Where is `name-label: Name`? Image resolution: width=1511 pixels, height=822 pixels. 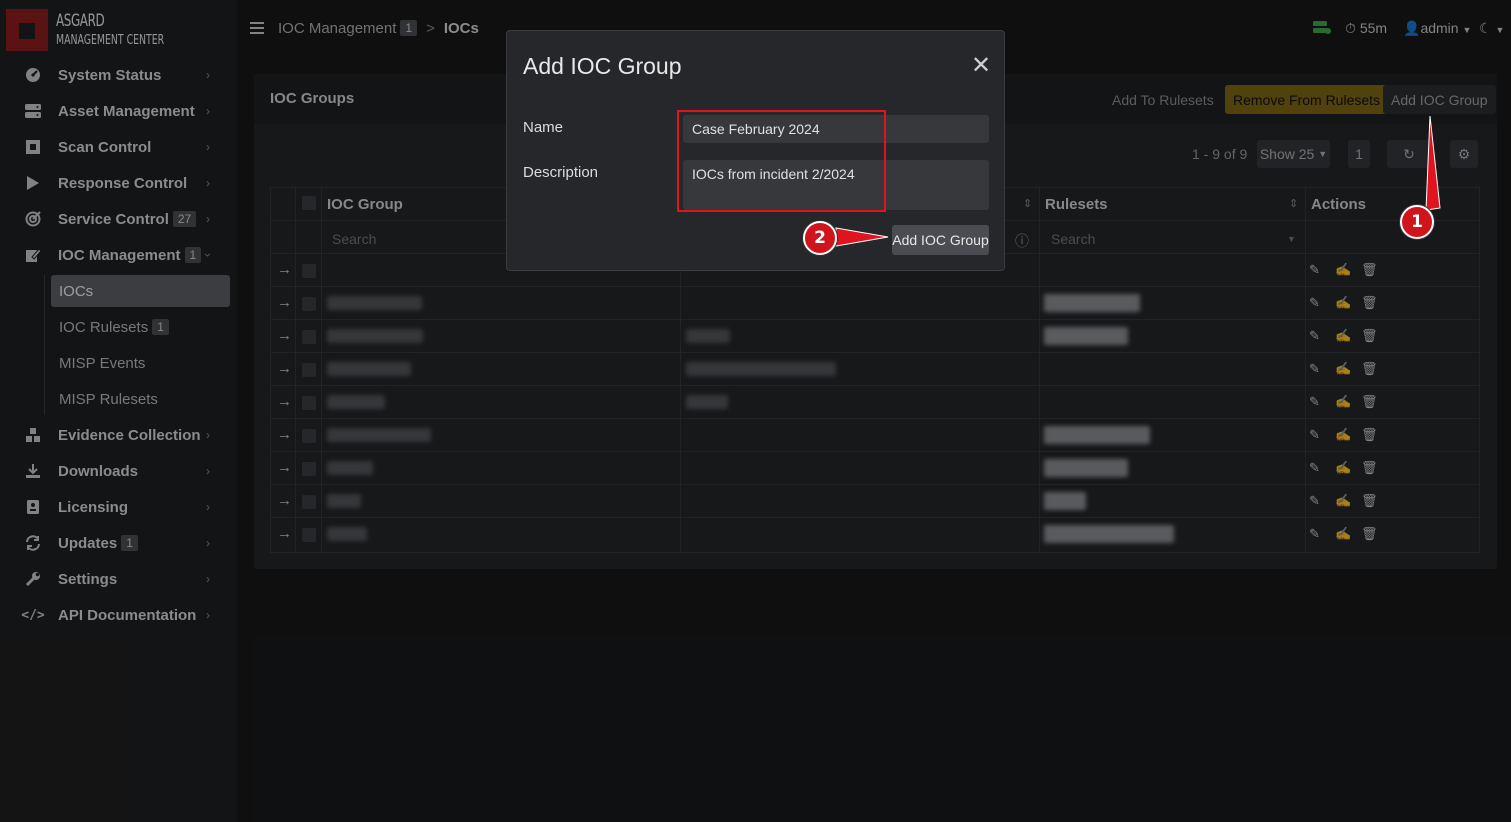 name-label: Name is located at coordinates (543, 127).